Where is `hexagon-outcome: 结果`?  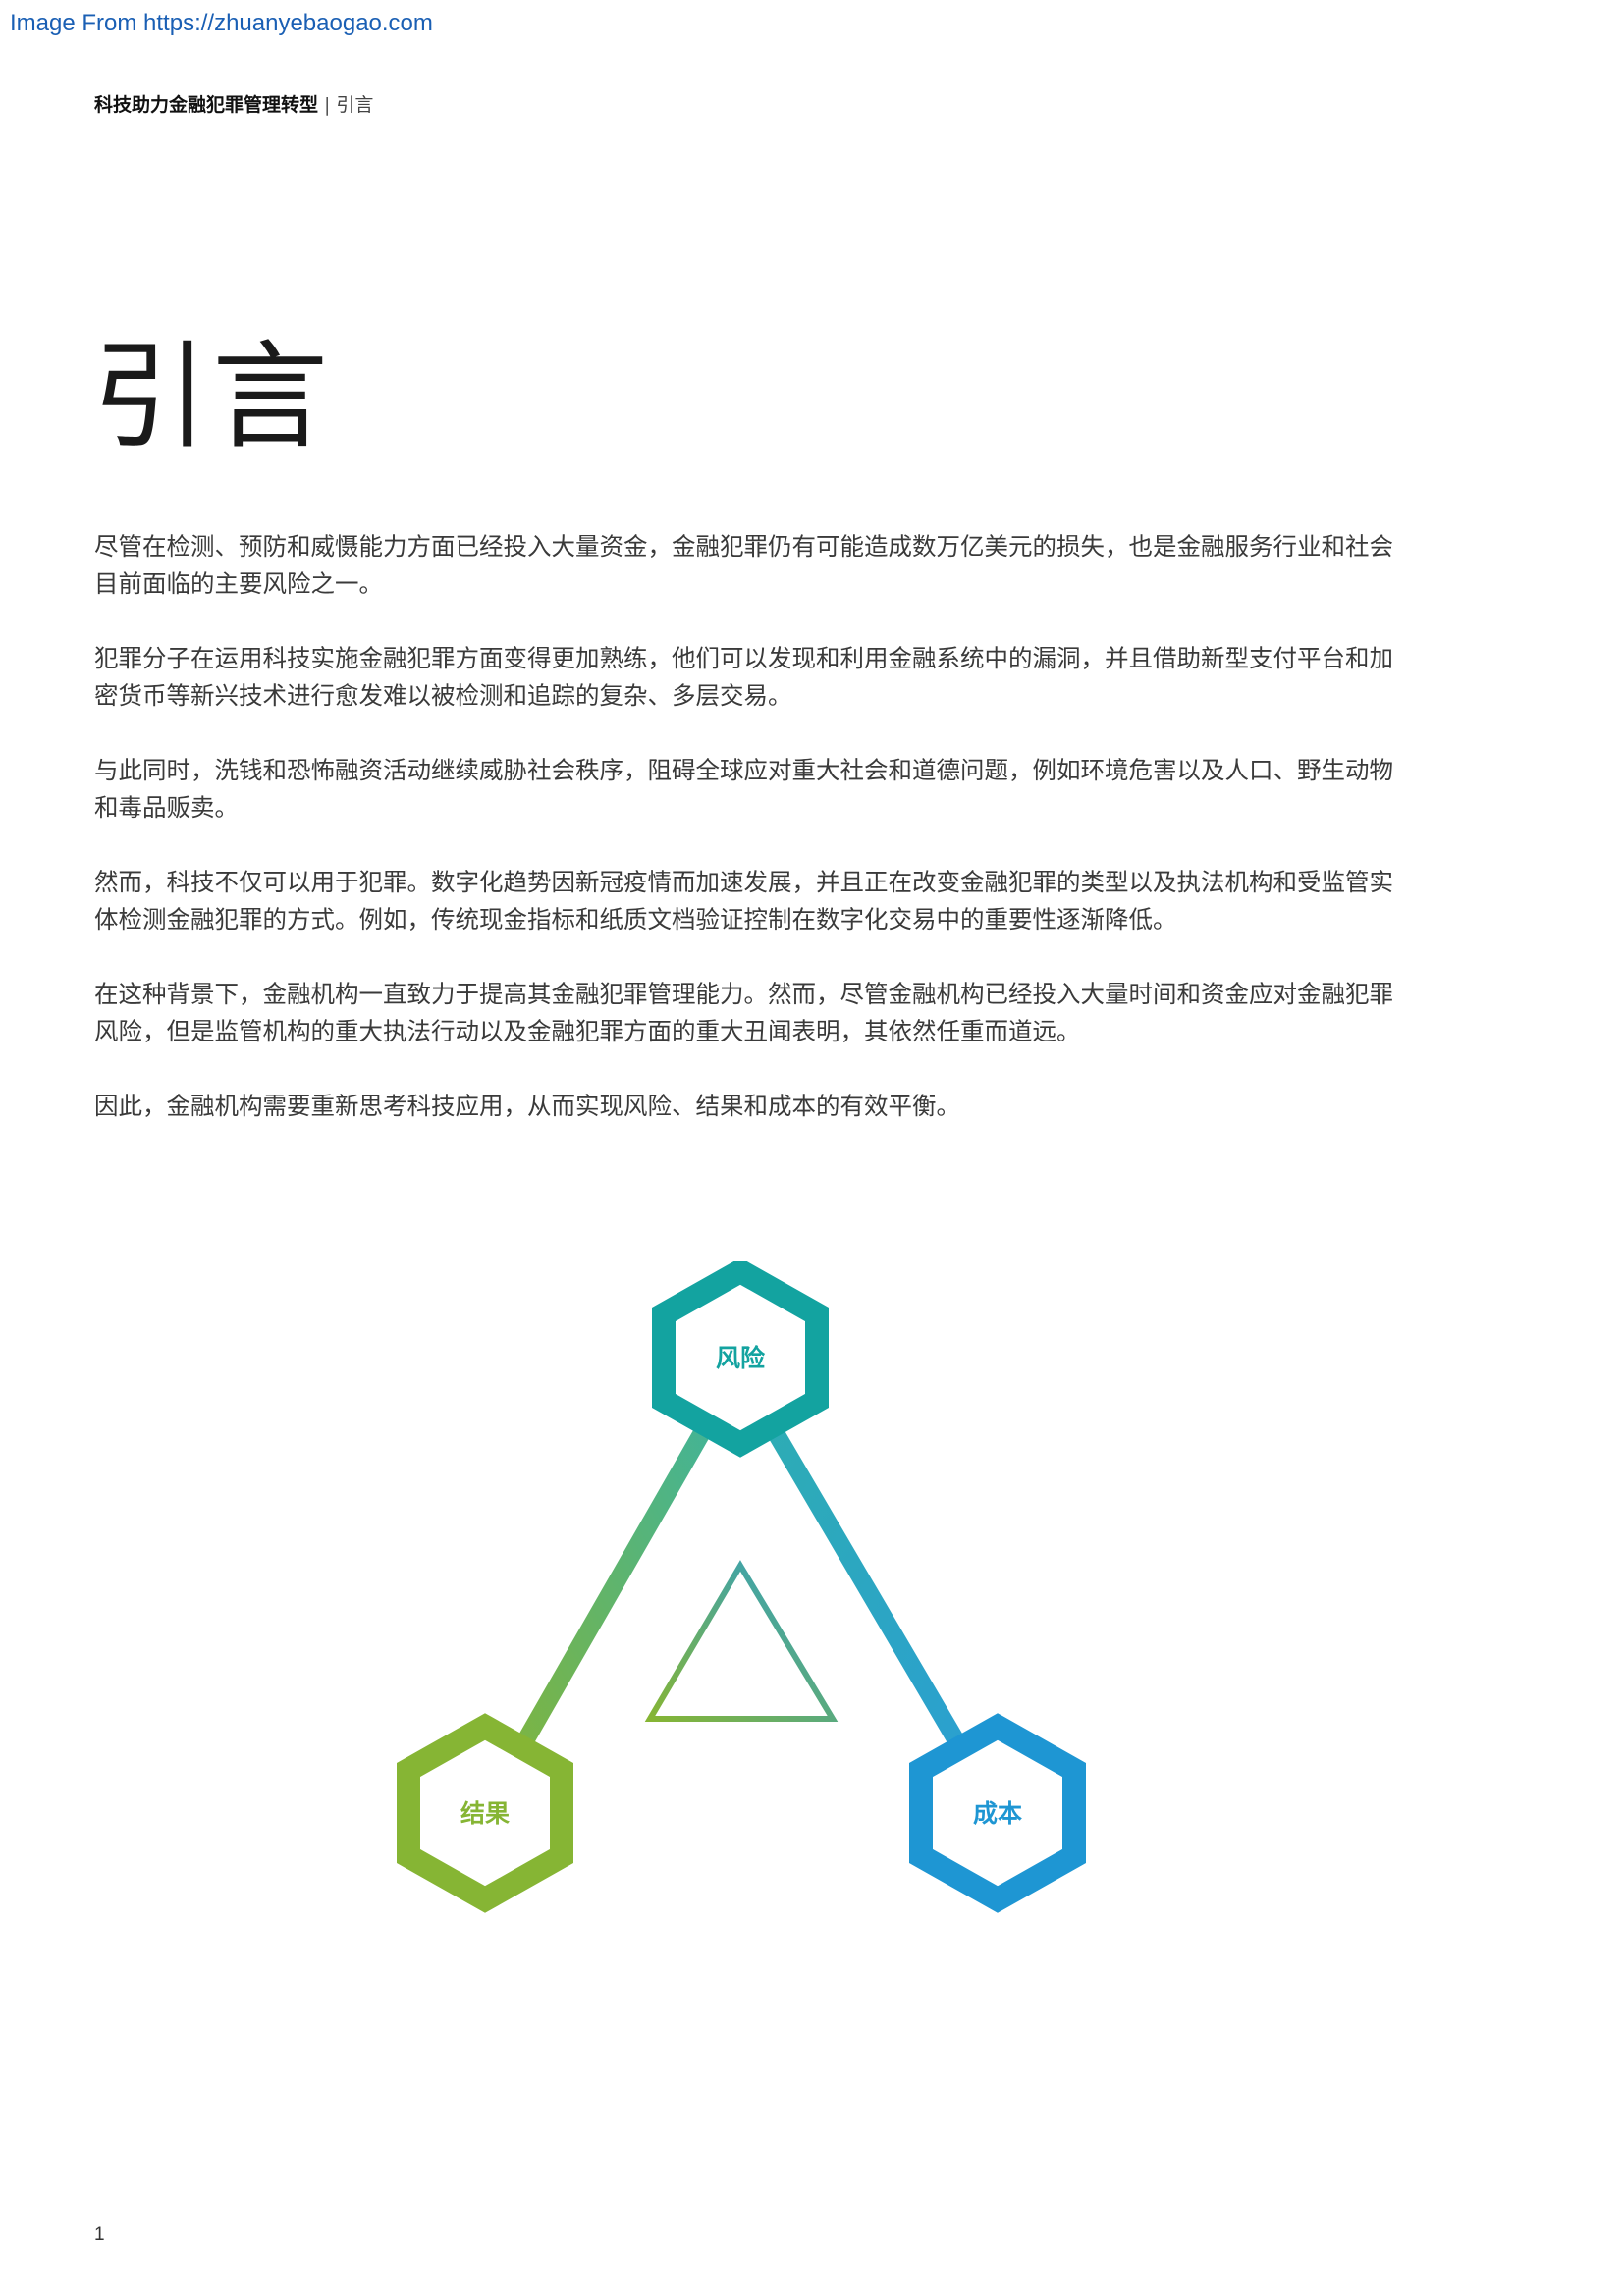
hexagon-outcome: 结果 is located at coordinates (485, 1813).